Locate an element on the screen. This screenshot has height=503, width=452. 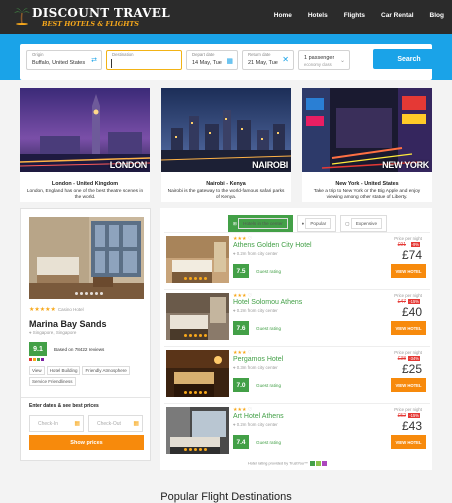
nav-flights: Flights is located at coordinates (354, 15).